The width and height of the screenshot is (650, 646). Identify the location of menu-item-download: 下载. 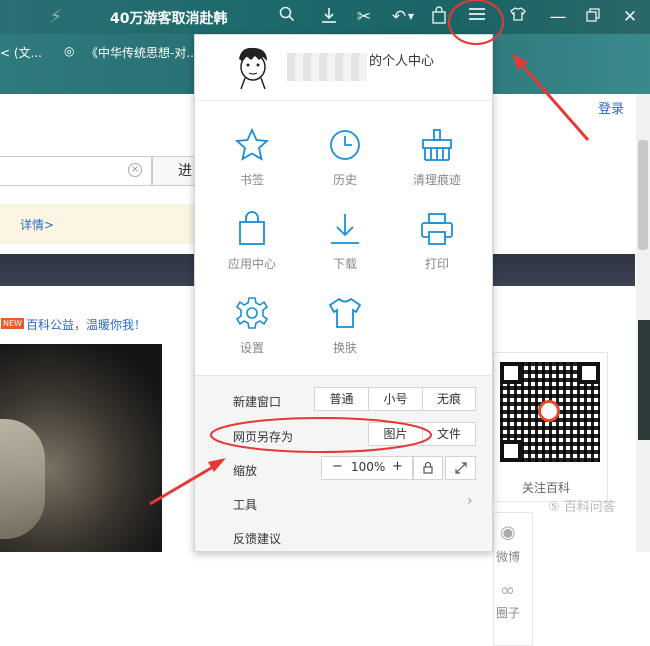
(345, 241).